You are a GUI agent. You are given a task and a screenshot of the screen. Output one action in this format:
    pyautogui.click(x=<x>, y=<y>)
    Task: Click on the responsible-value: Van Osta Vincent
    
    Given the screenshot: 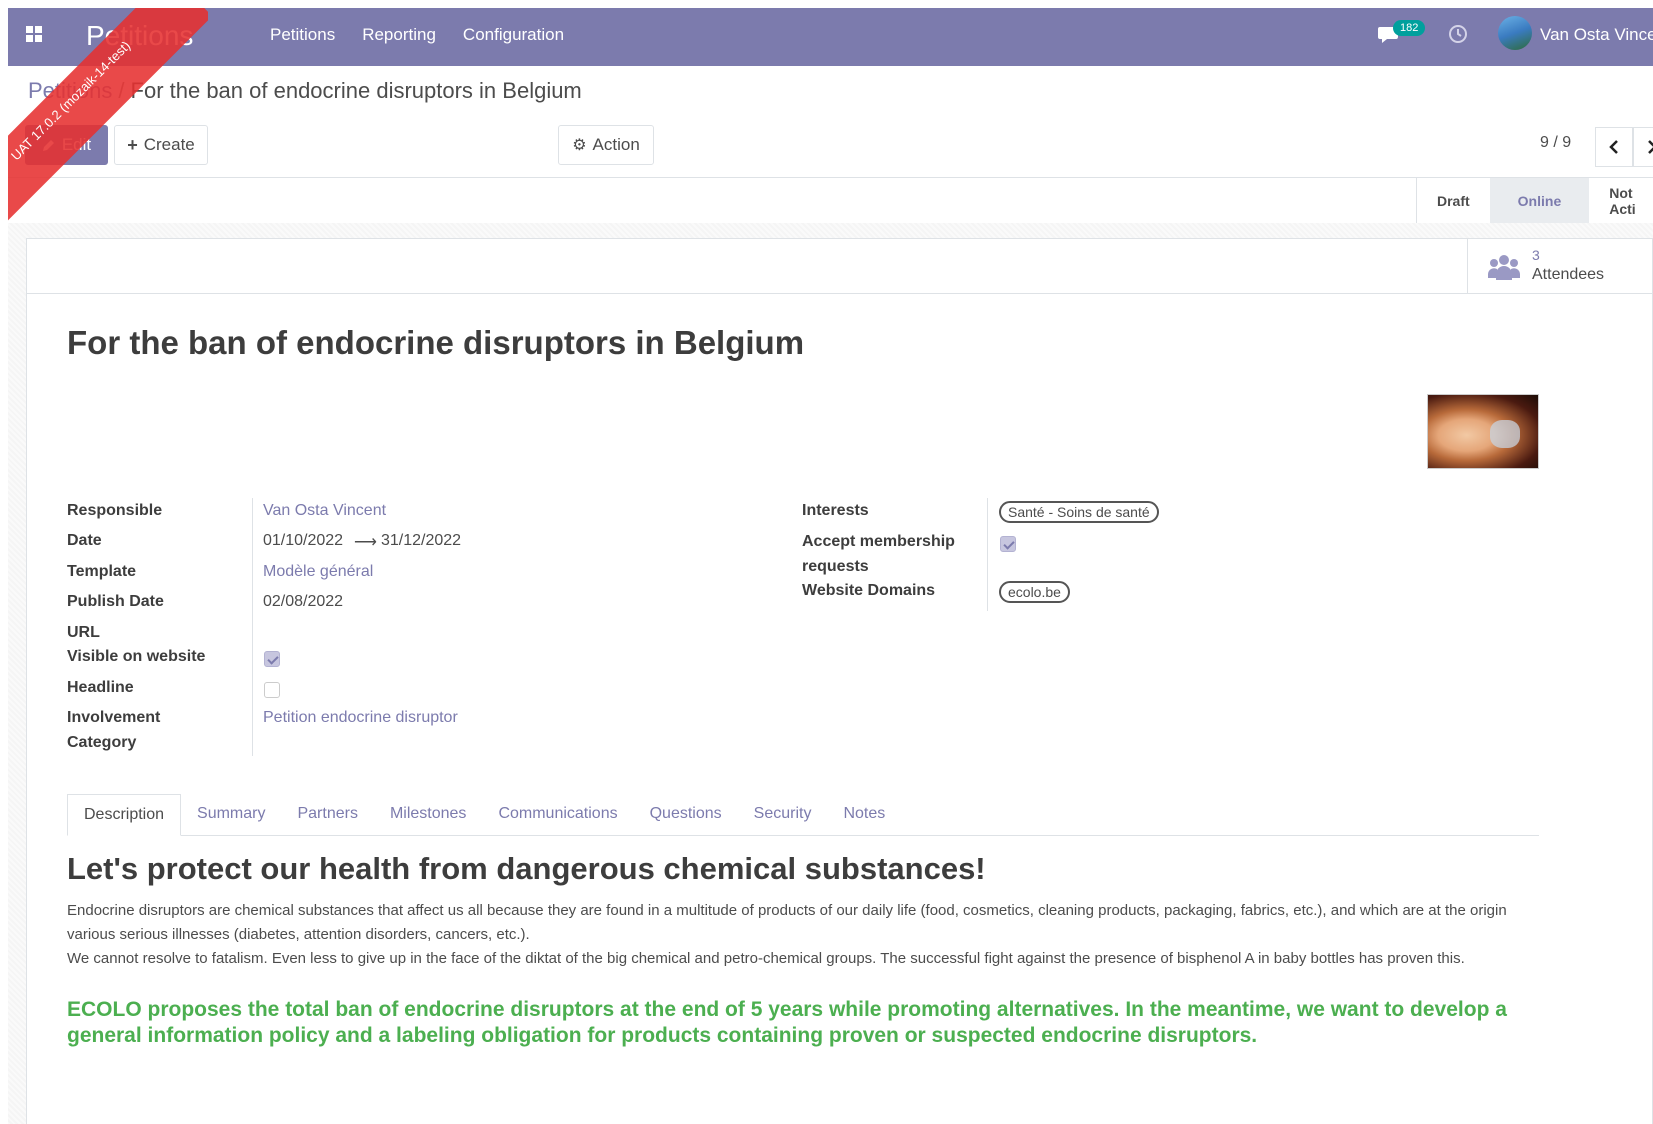 What is the action you would take?
    pyautogui.click(x=324, y=511)
    